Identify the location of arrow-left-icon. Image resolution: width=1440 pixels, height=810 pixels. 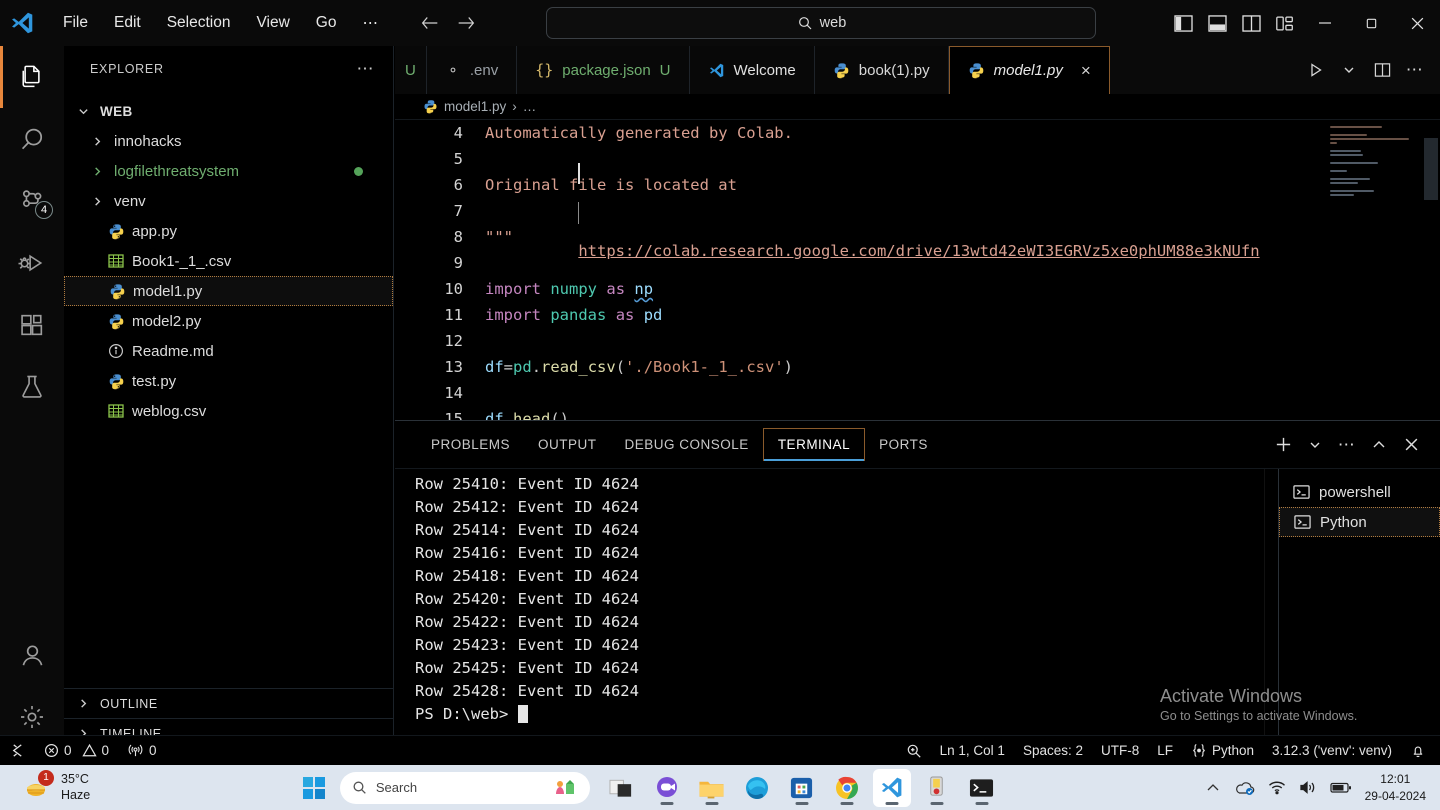
(430, 23).